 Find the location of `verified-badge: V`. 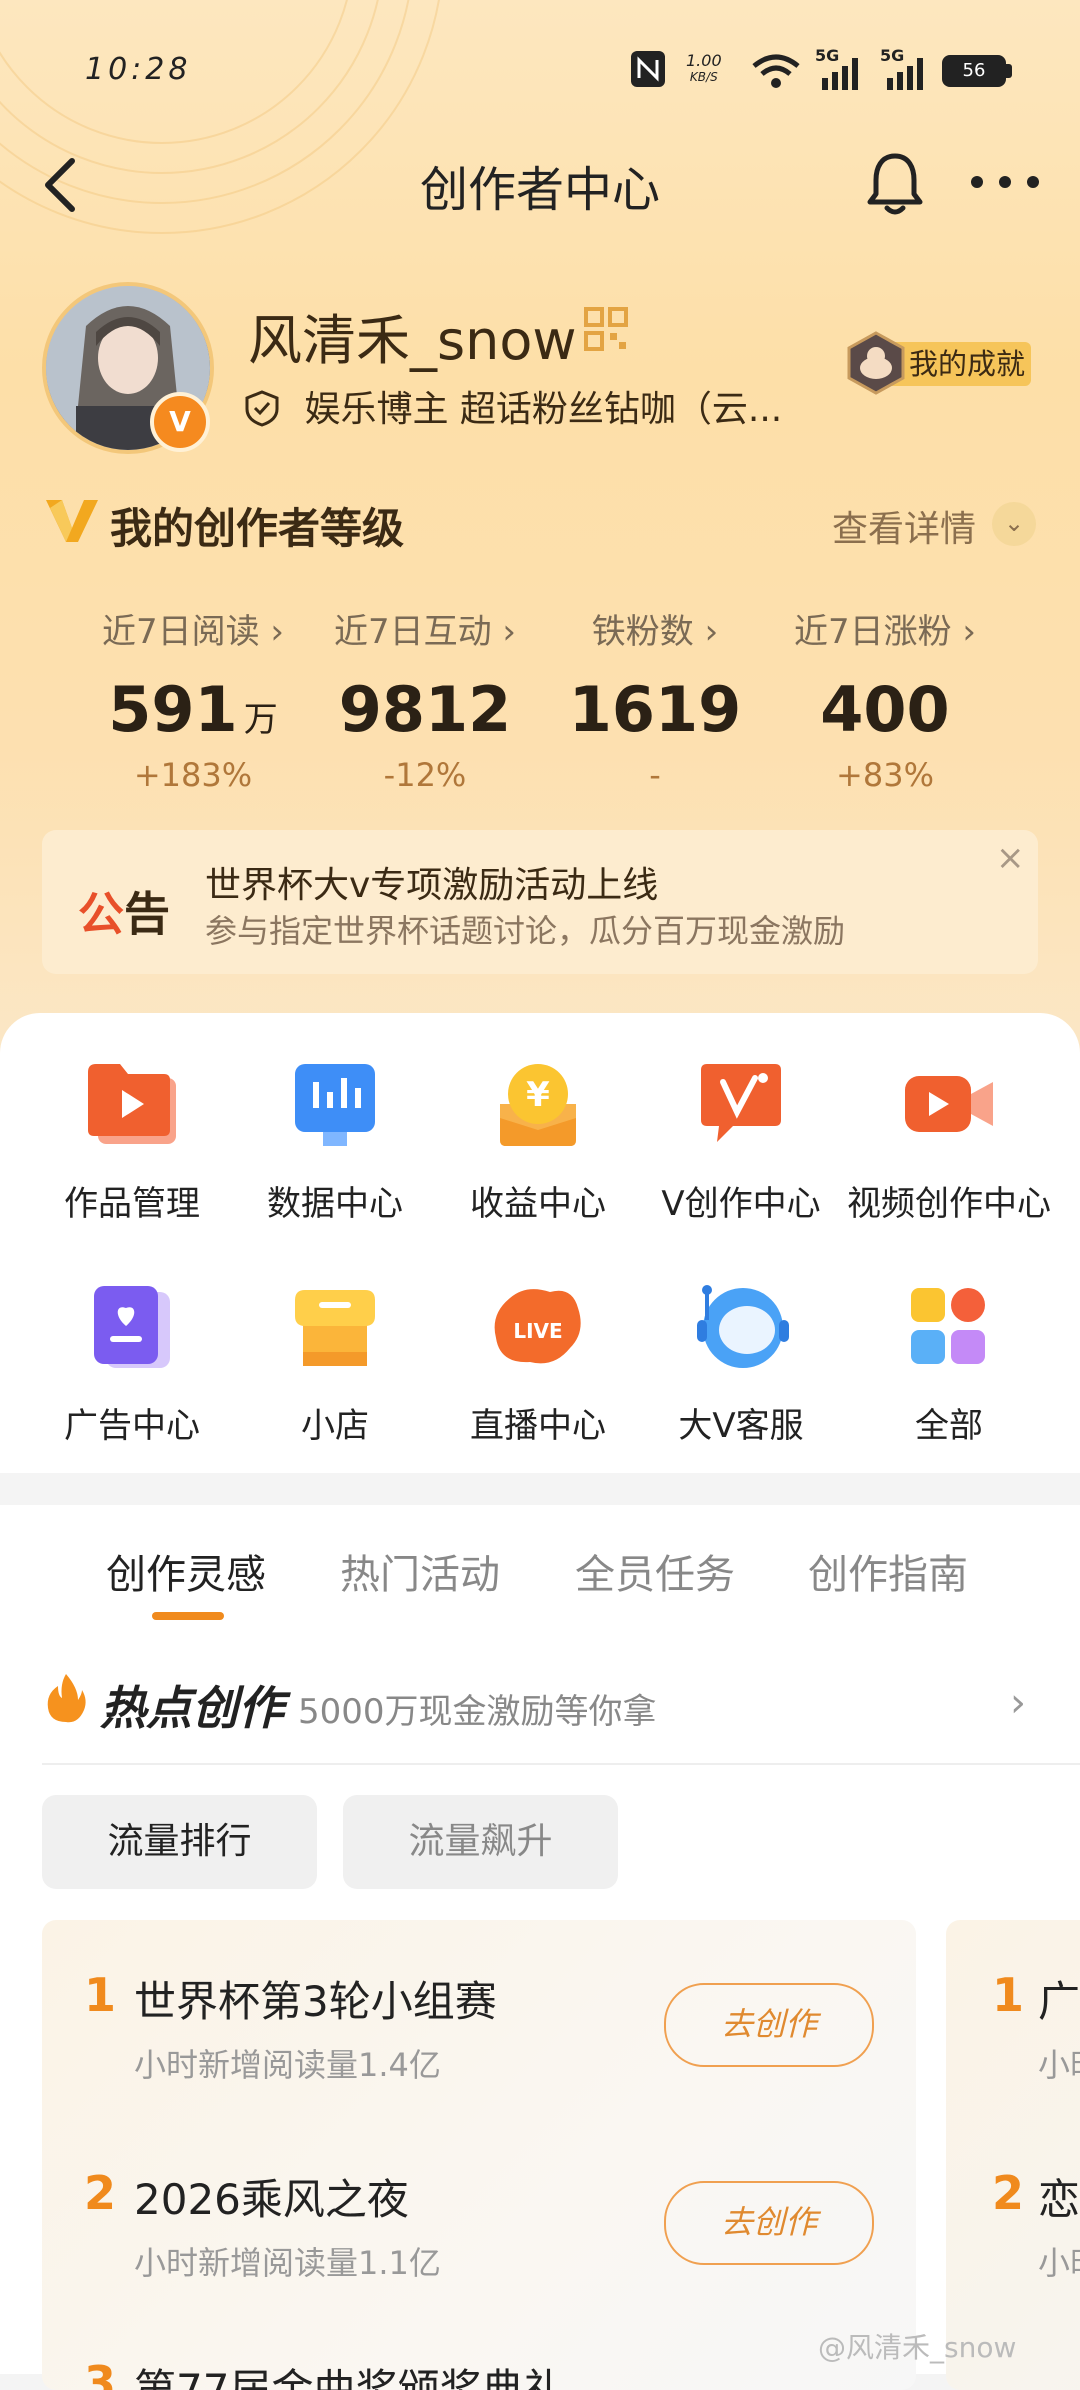

verified-badge: V is located at coordinates (180, 422).